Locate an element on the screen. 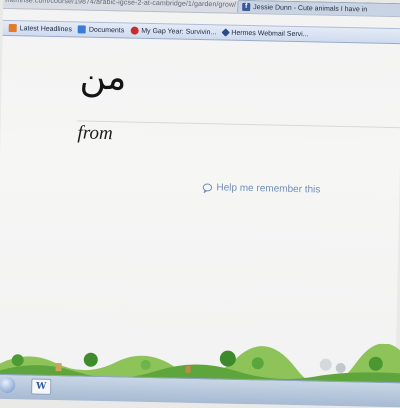  tab-title: Jessie Dunn - Cute animals I have in is located at coordinates (310, 8).